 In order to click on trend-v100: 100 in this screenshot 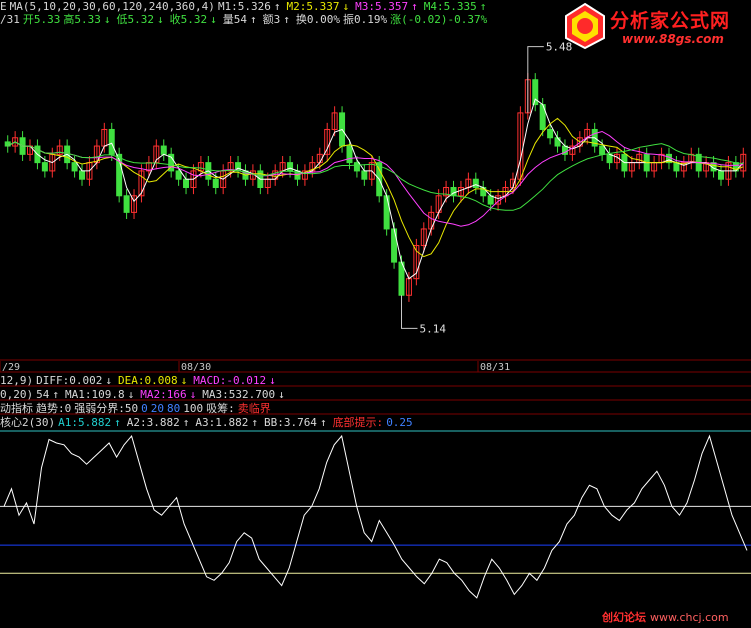, I will do `click(193, 408)`.